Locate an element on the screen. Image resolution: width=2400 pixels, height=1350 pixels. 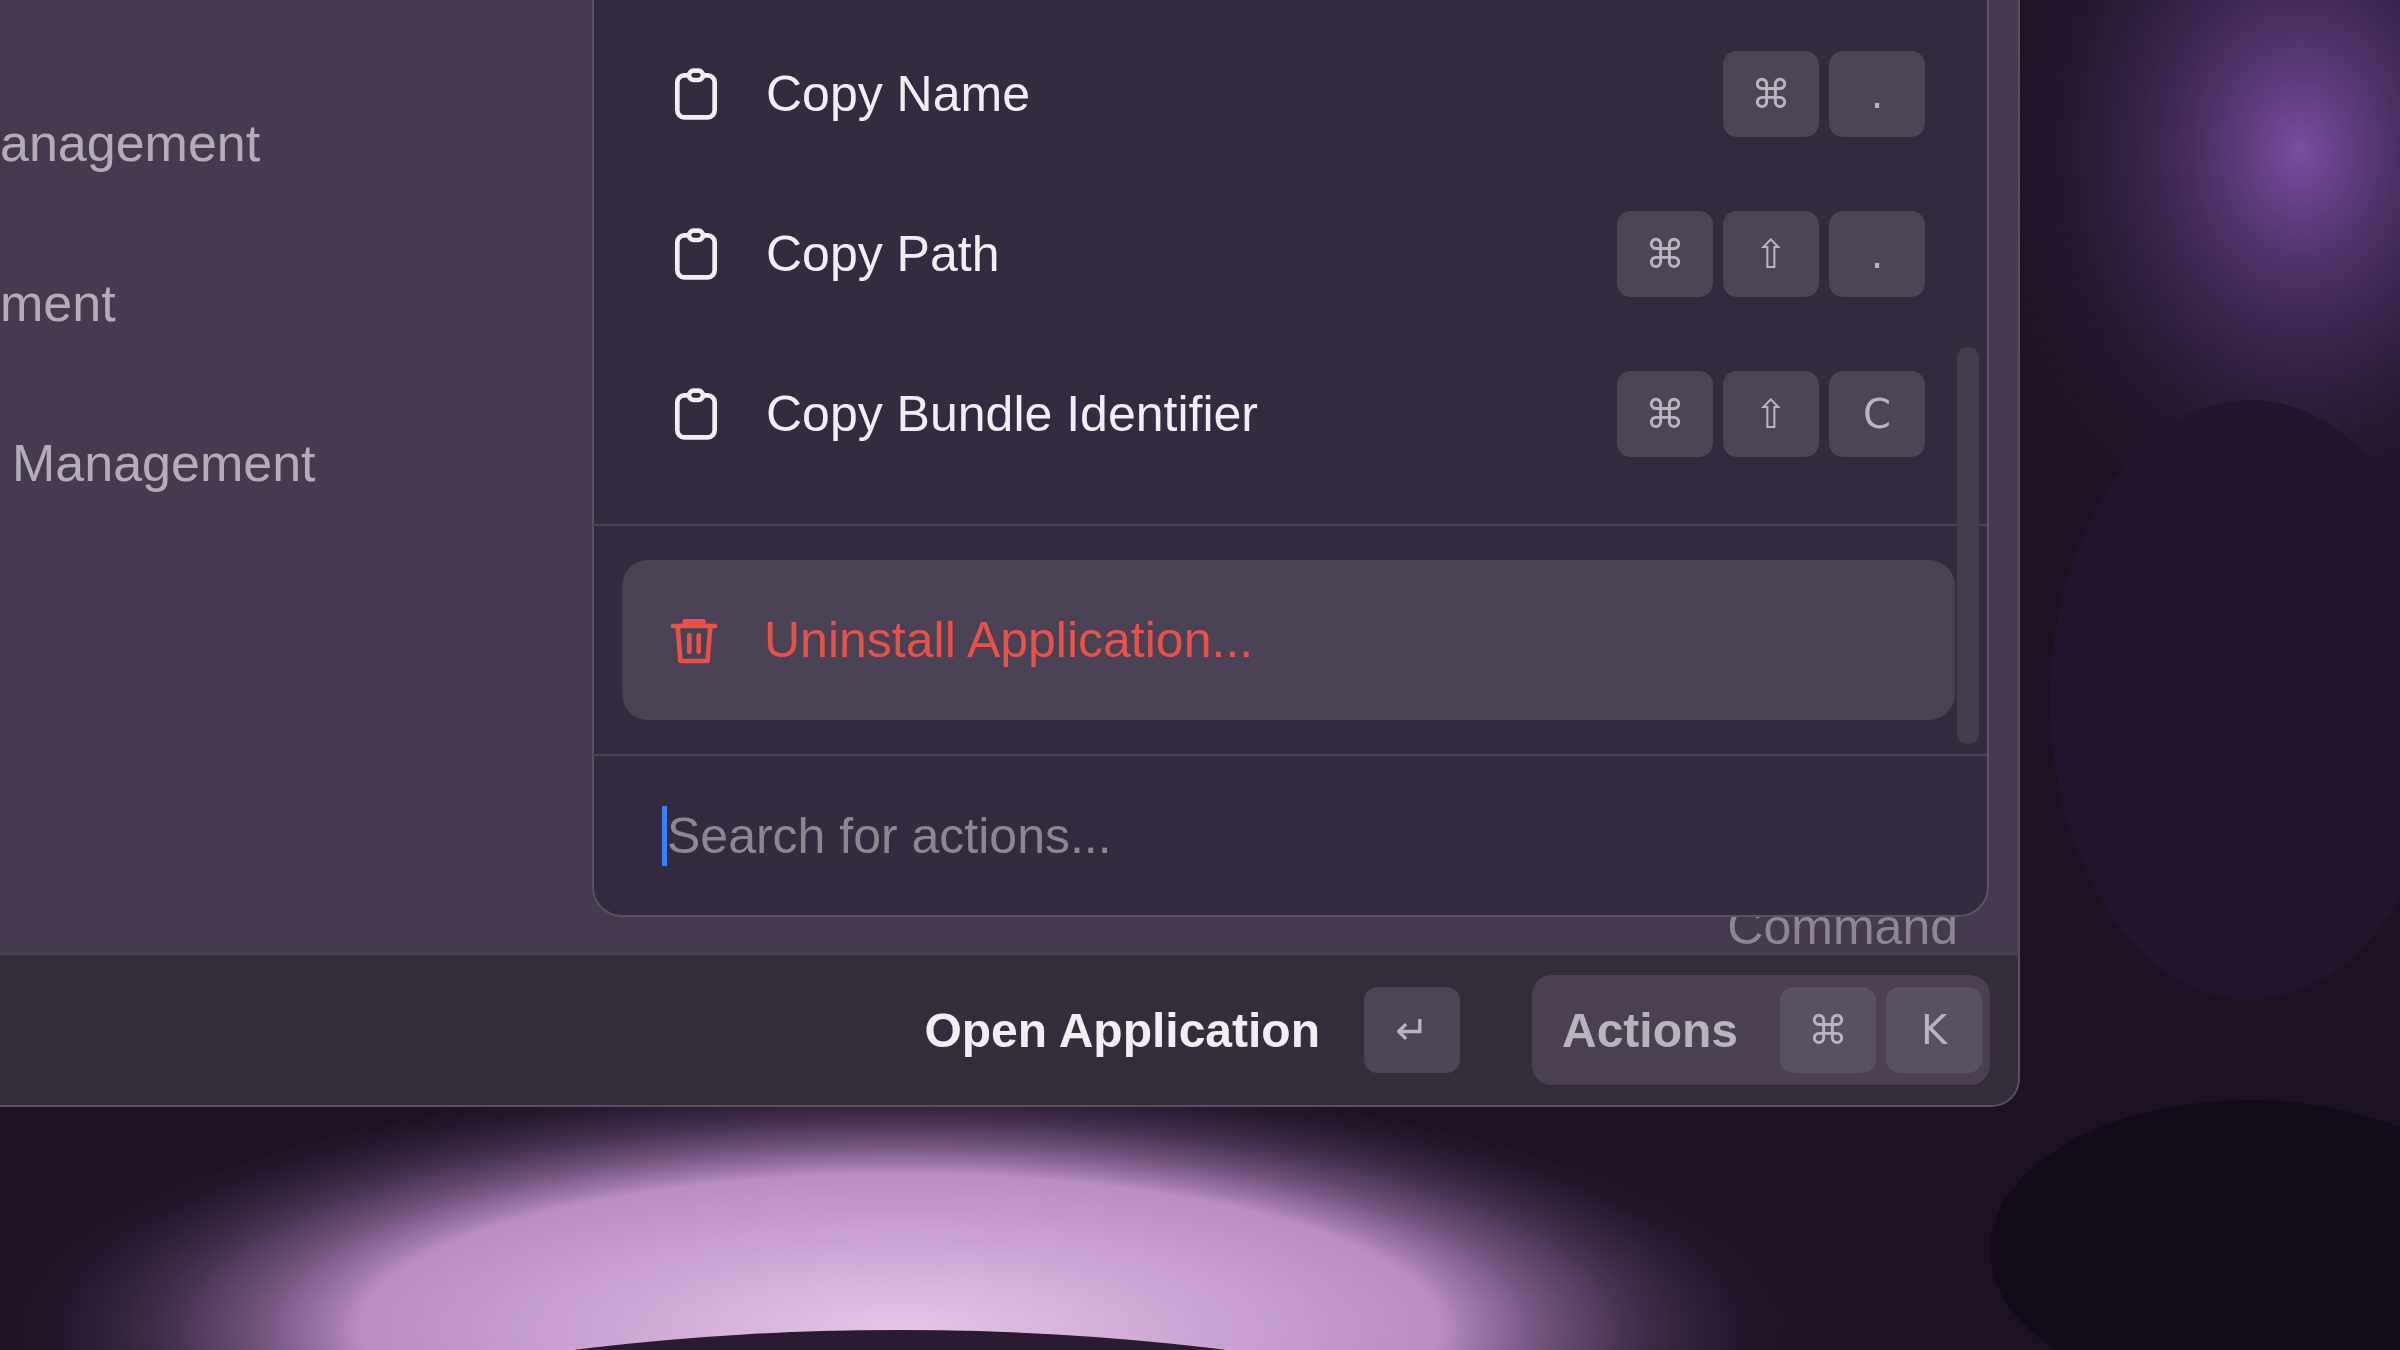
key-cap: K is located at coordinates (1934, 1030).